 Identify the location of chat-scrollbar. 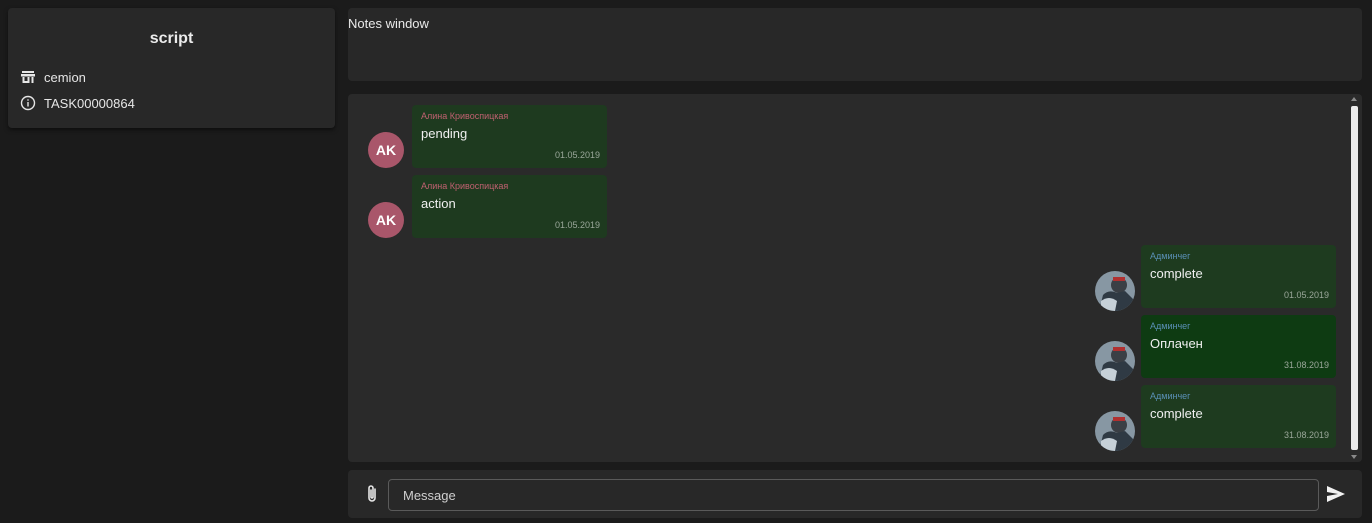
(1354, 278).